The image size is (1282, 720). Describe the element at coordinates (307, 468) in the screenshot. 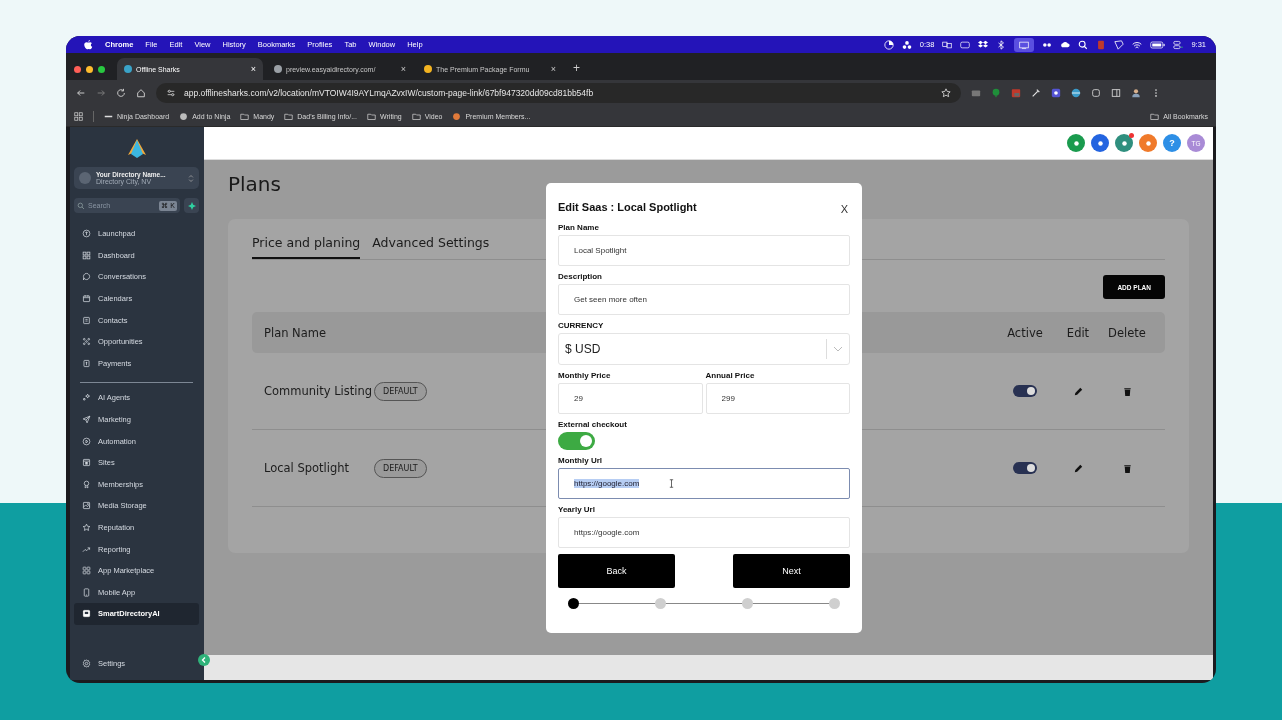

I see `plan-name: Local Spotlight` at that location.